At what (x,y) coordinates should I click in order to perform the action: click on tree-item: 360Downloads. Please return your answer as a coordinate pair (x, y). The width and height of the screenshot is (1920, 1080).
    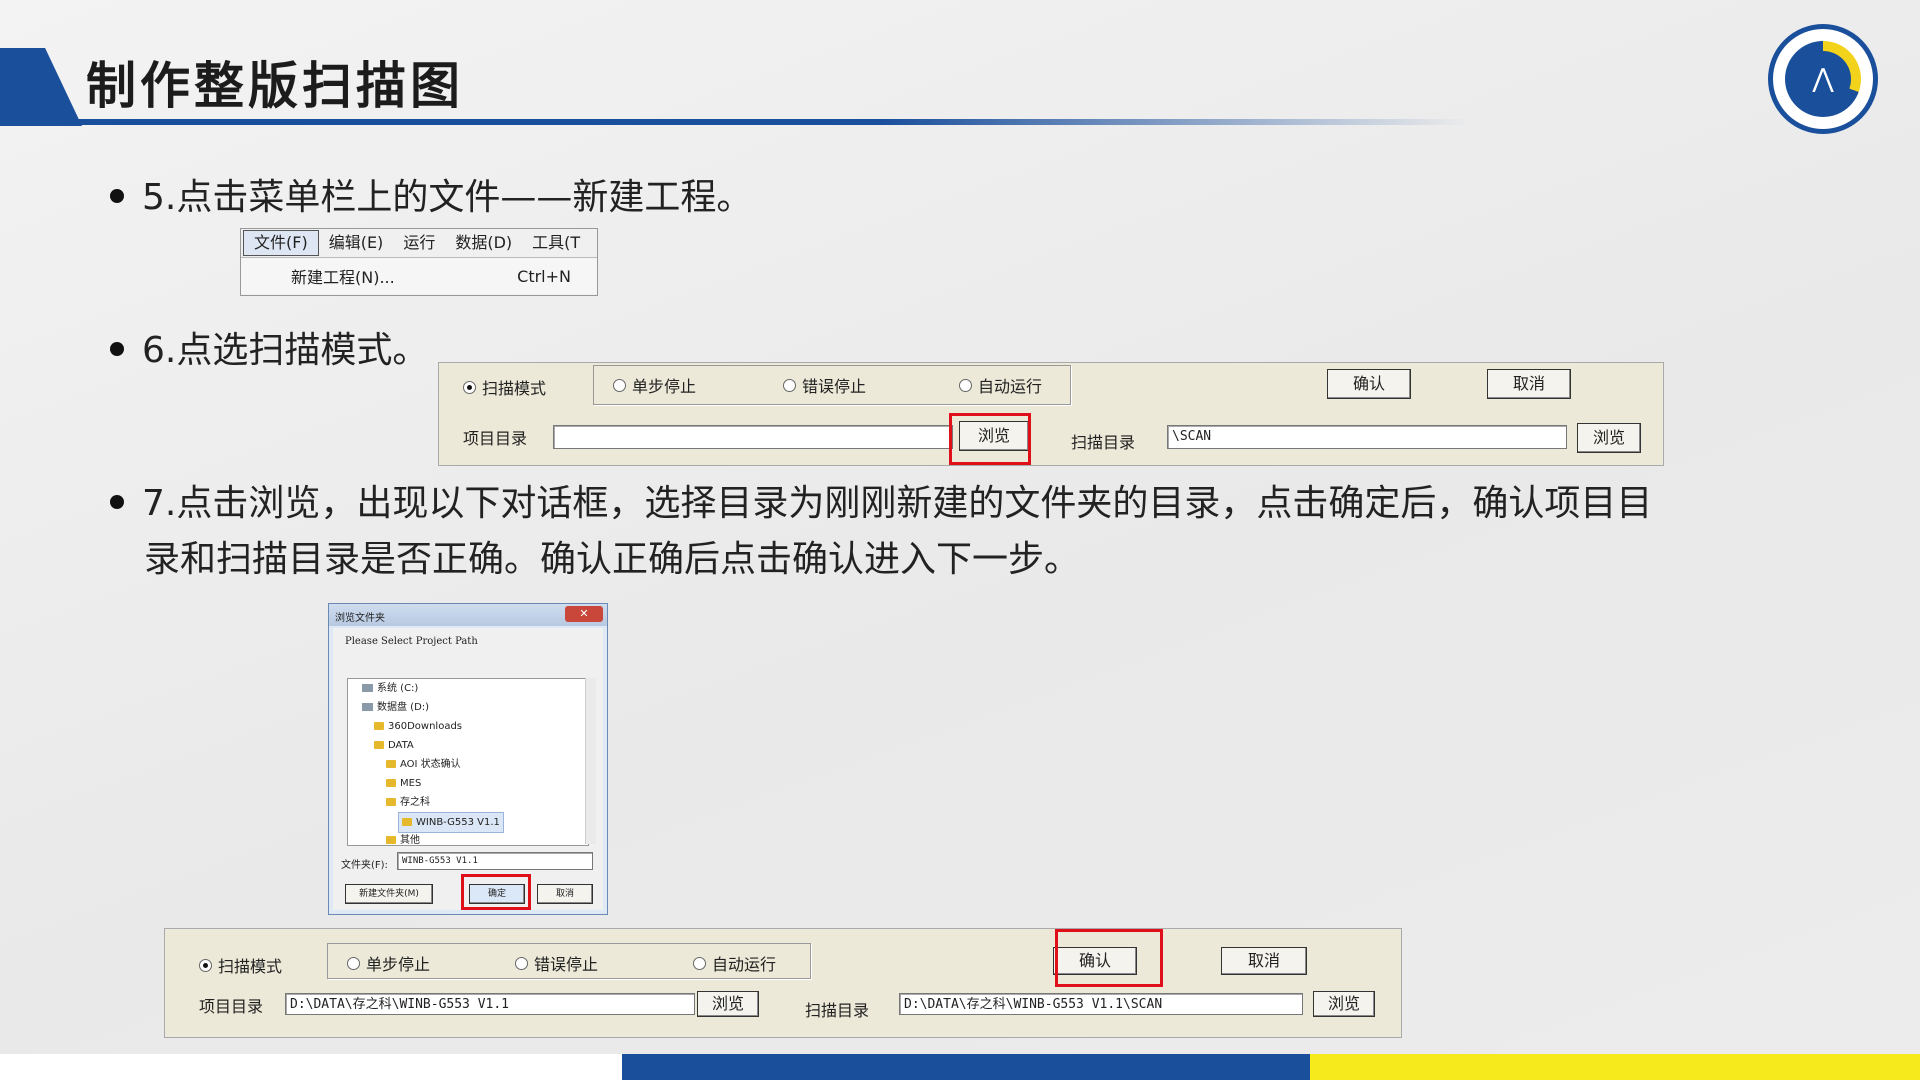
    Looking at the image, I should click on (468, 726).